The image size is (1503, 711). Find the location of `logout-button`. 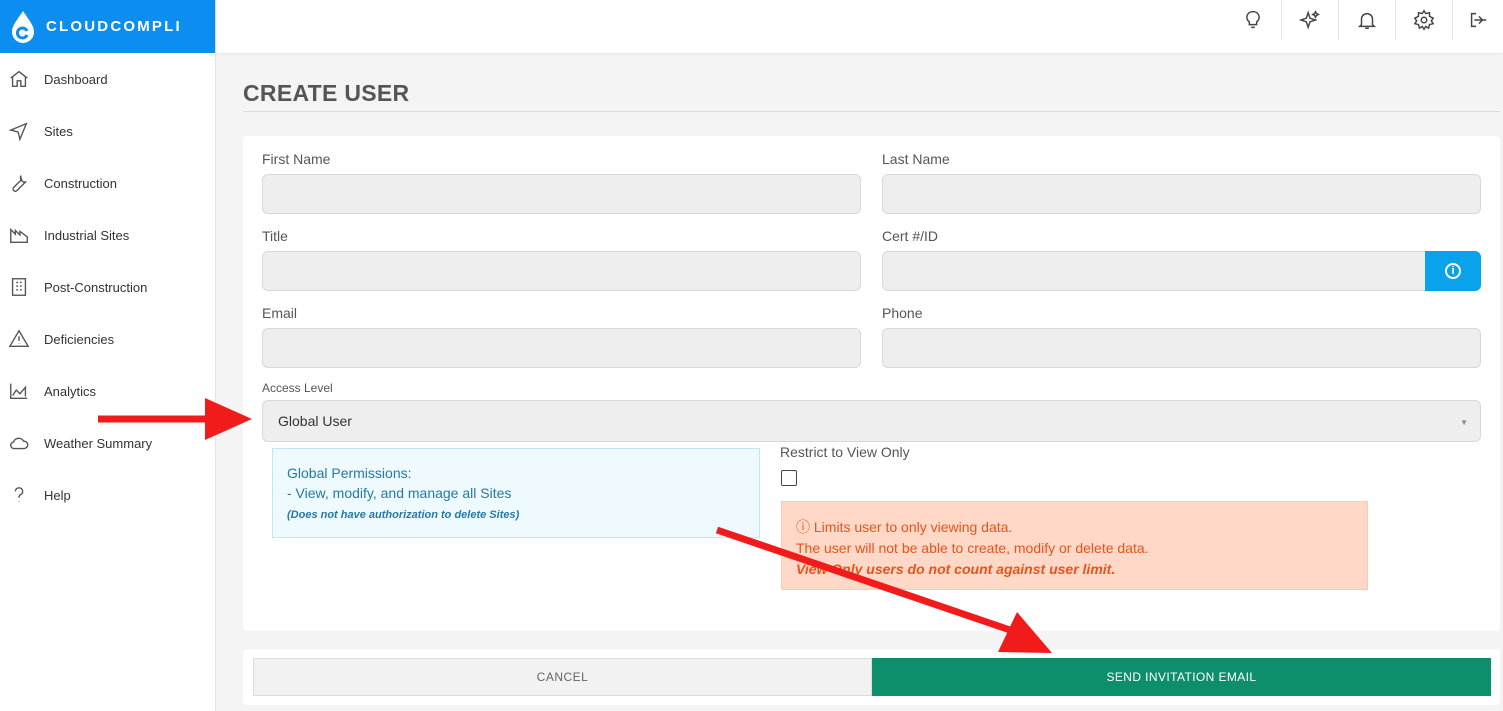

logout-button is located at coordinates (1478, 20).